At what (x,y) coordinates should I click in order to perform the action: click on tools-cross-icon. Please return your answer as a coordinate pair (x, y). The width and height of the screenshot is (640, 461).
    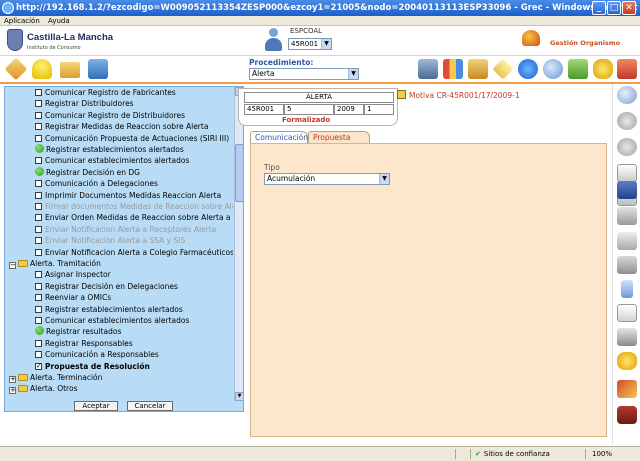
    Looking at the image, I should click on (627, 389).